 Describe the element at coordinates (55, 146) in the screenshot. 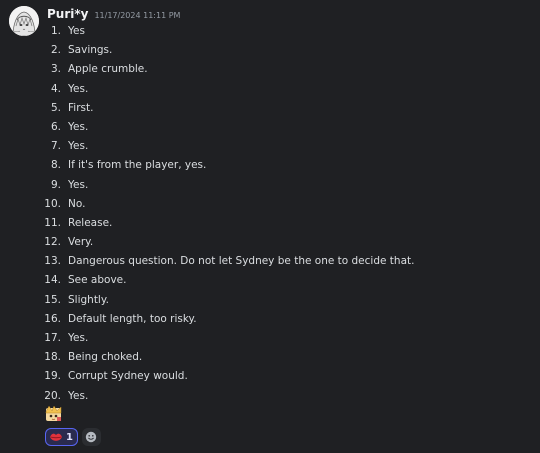

I see `list-item-number: 7.` at that location.